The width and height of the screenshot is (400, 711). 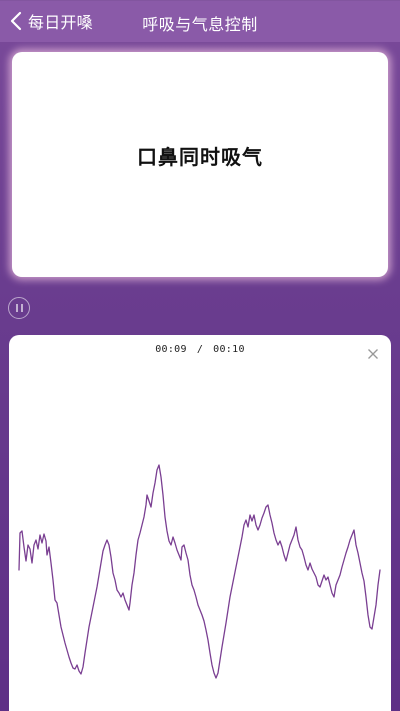 I want to click on instruction-text: 口鼻同时吸气, so click(x=200, y=157).